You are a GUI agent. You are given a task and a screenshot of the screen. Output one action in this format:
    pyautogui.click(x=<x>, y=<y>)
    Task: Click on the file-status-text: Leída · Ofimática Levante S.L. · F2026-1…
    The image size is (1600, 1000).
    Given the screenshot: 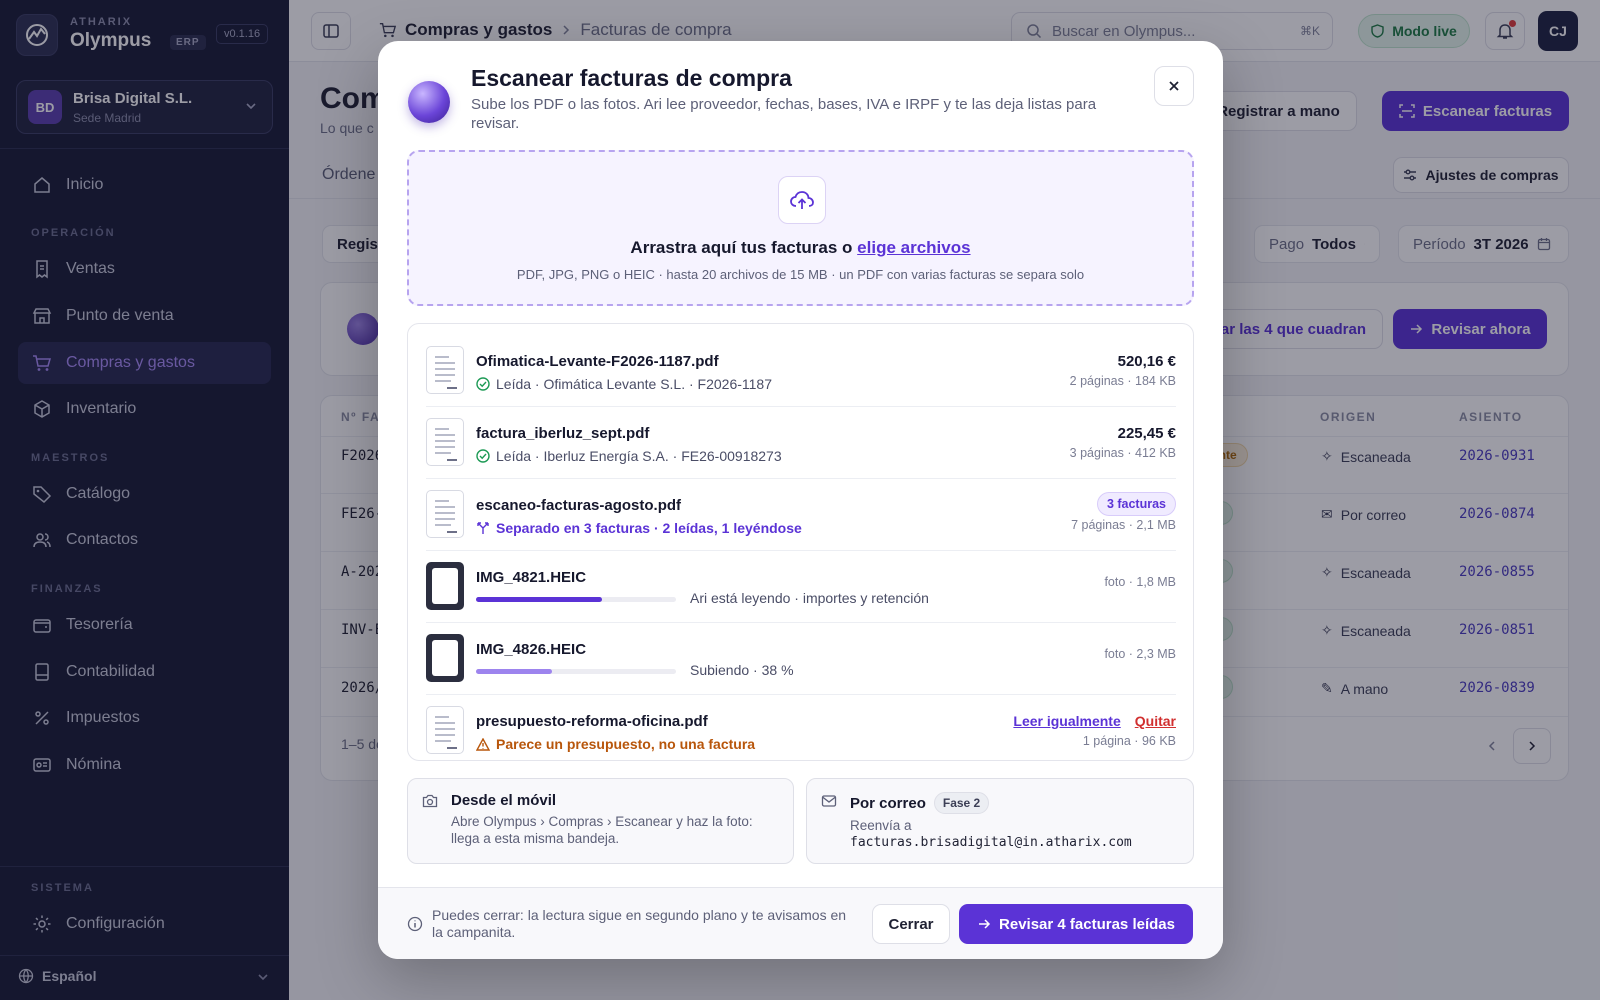 What is the action you would take?
    pyautogui.click(x=634, y=384)
    